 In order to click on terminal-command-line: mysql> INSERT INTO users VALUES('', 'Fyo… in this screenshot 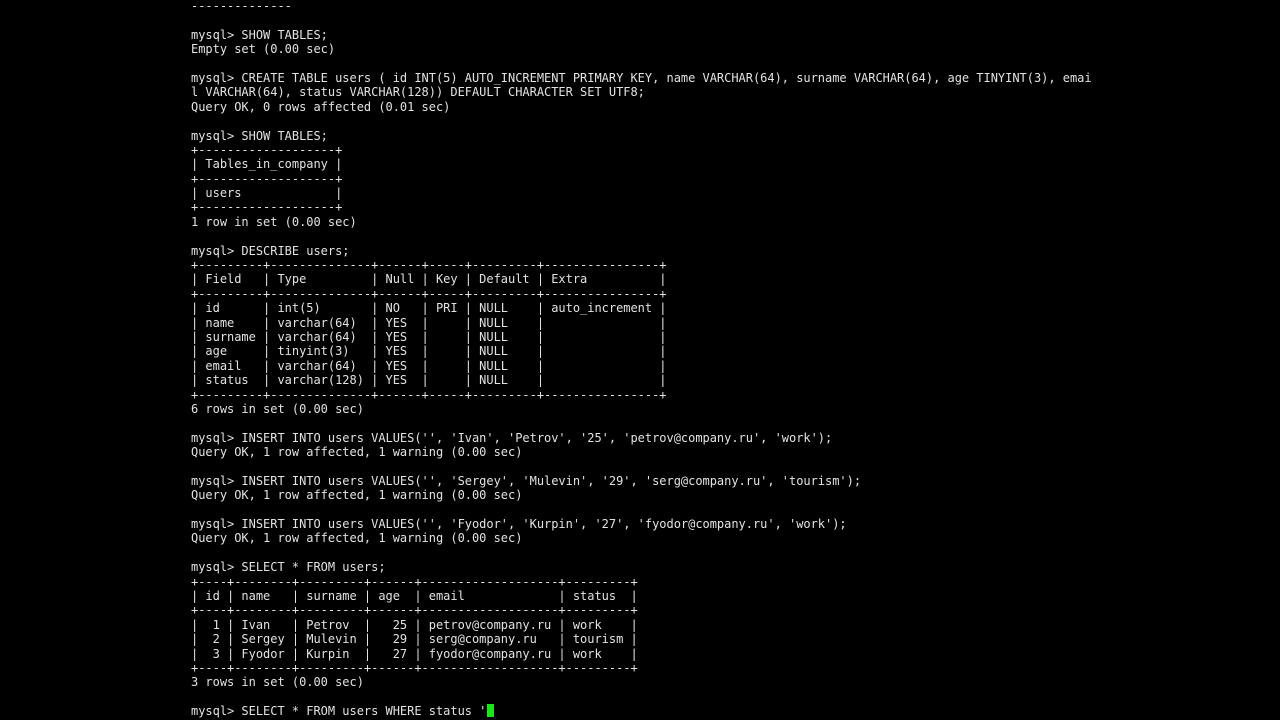, I will do `click(519, 524)`.